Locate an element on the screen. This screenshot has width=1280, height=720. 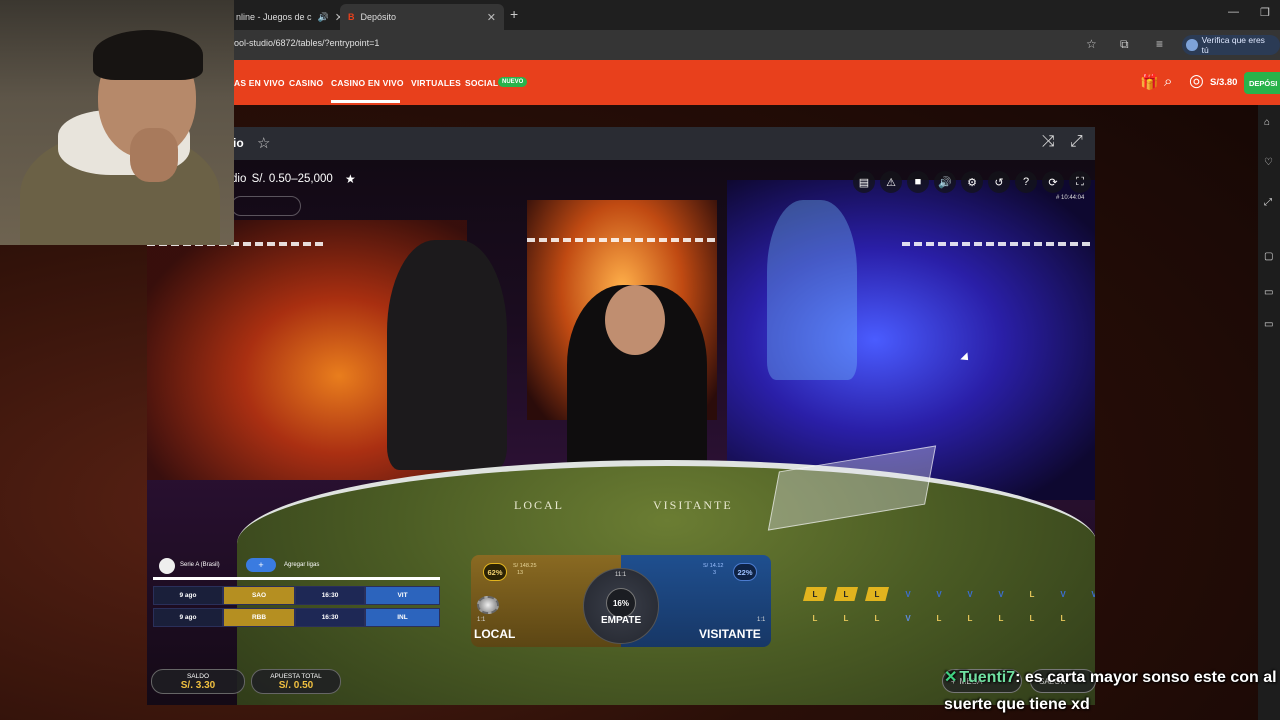
local-odds: 1:1 is located at coordinates (481, 620).